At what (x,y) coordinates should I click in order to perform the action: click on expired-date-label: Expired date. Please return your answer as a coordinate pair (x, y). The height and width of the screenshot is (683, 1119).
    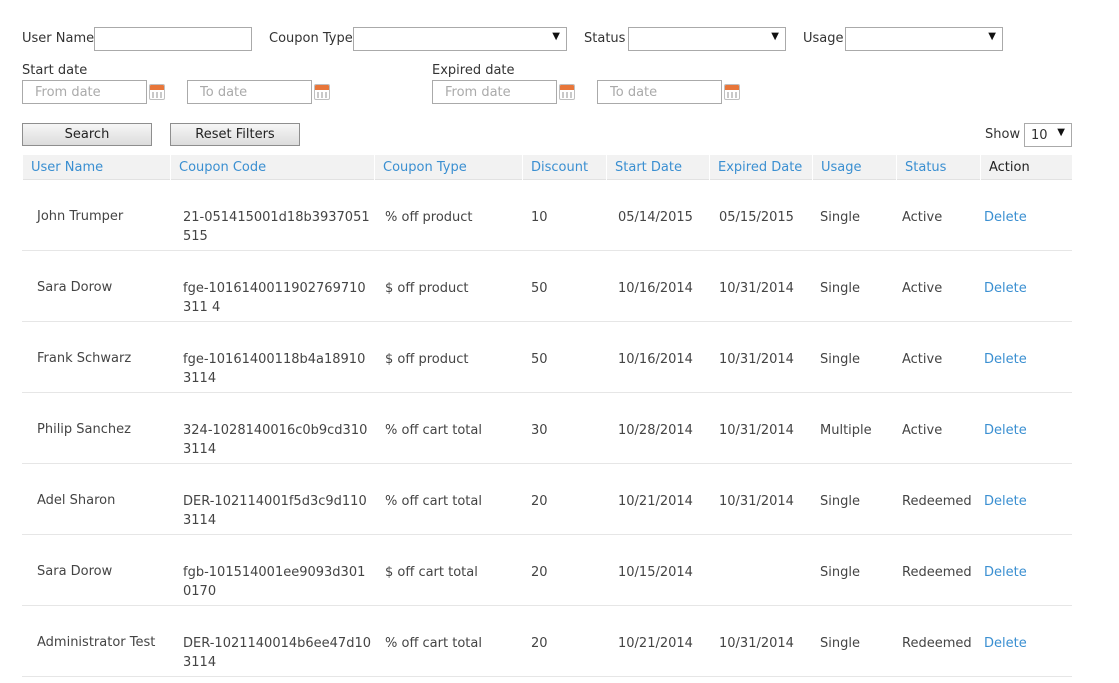
    Looking at the image, I should click on (473, 70).